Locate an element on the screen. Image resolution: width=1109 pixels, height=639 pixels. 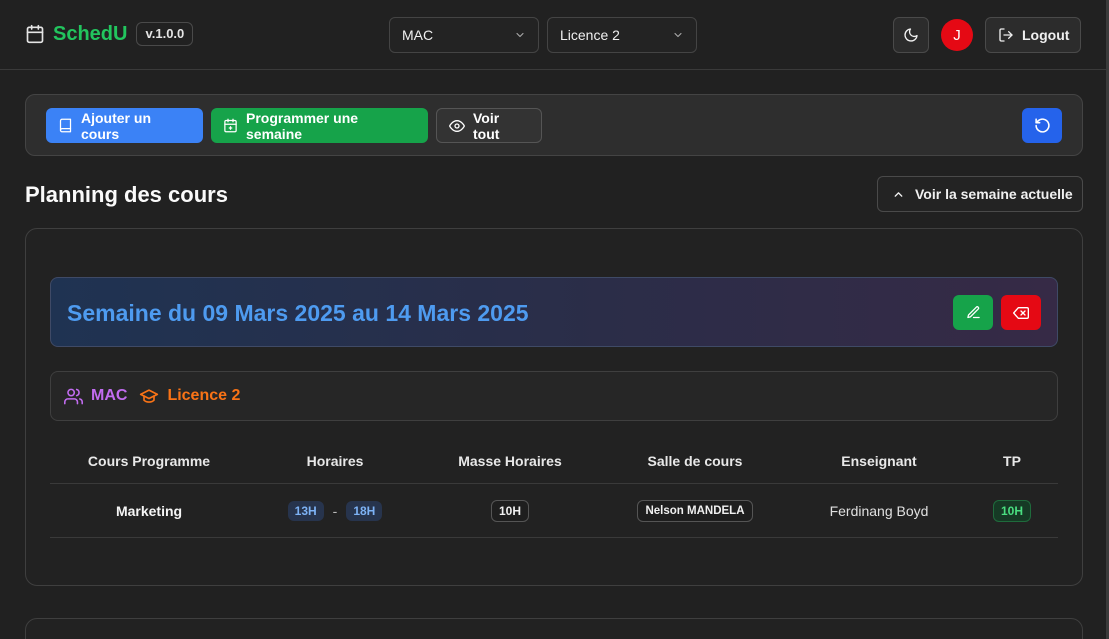
start-time-badge: 13H is located at coordinates (305, 510).